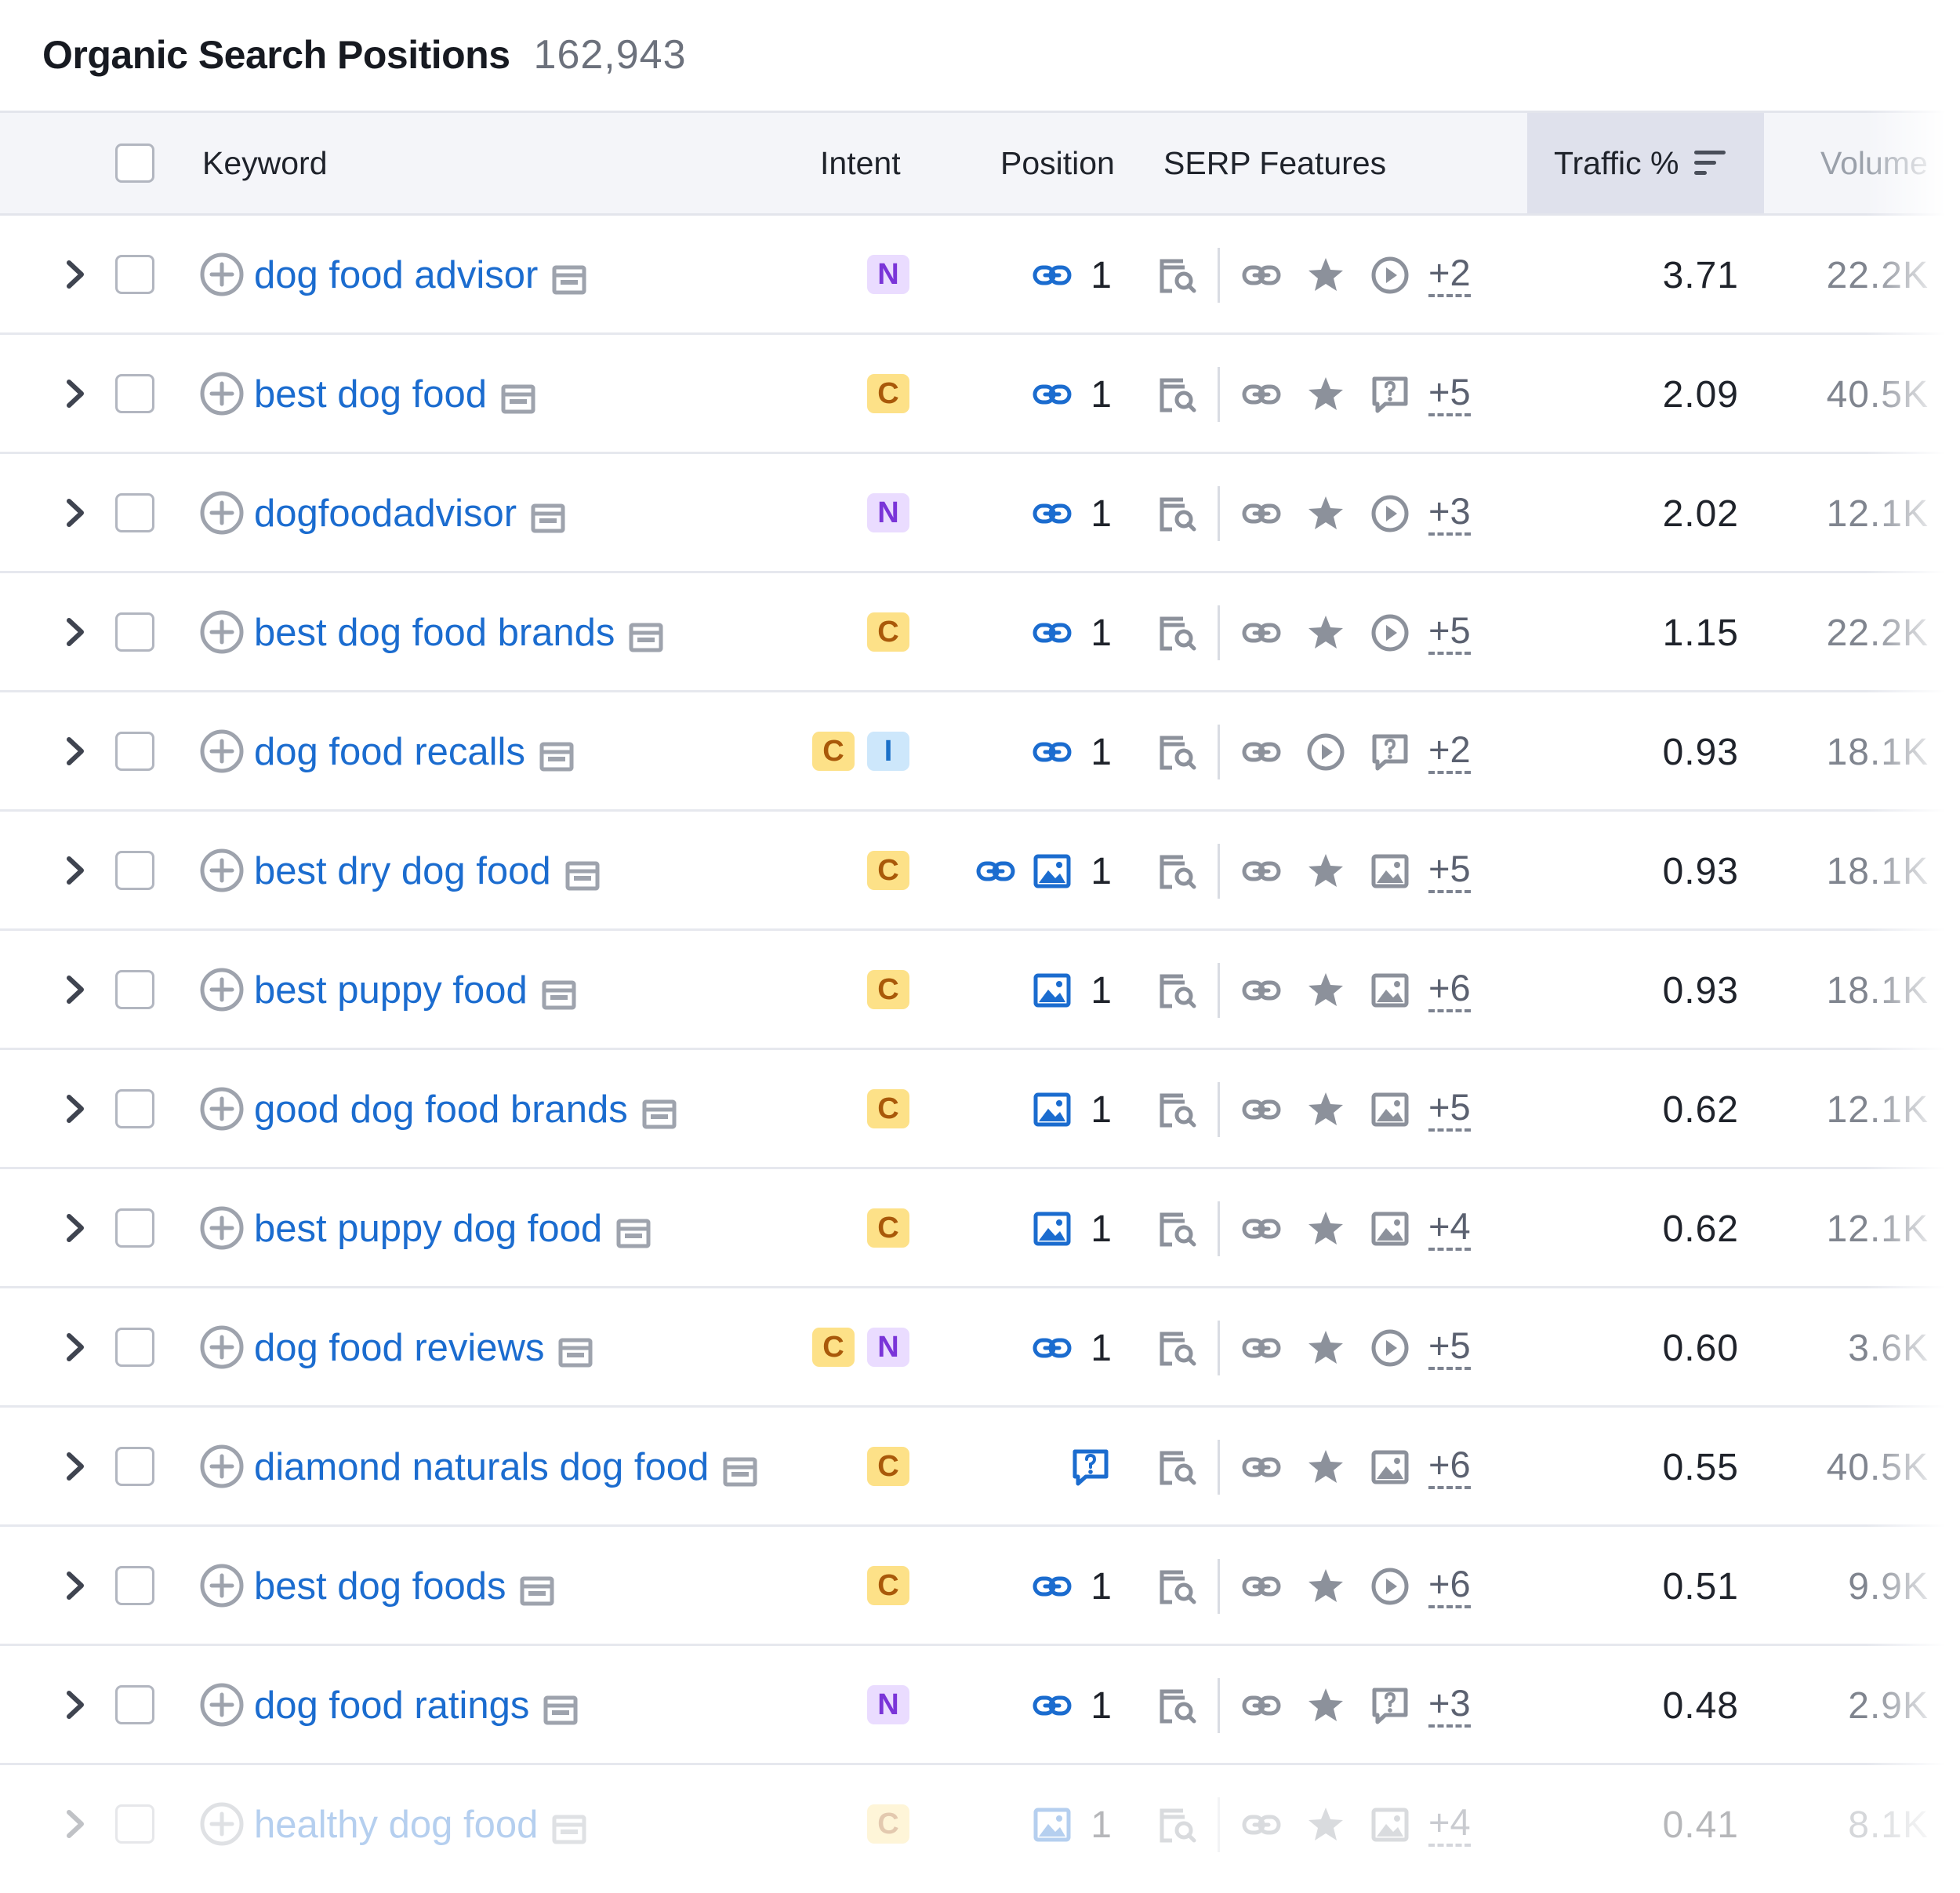 The height and width of the screenshot is (1893, 1960). I want to click on keyword-link: dog food reviews, so click(424, 1348).